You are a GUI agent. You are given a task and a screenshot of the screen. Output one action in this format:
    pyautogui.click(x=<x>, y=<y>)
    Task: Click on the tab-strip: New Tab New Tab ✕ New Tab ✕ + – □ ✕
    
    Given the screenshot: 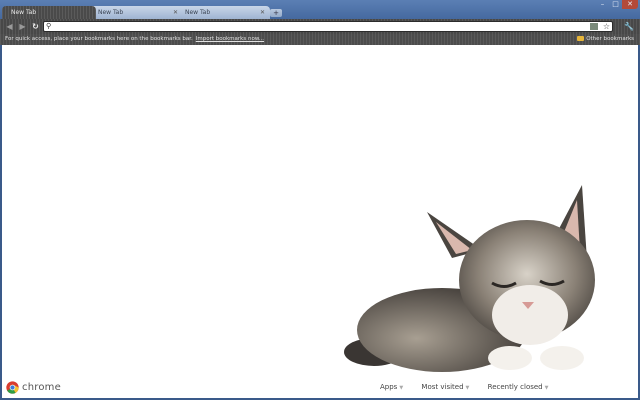 What is the action you would take?
    pyautogui.click(x=320, y=9)
    